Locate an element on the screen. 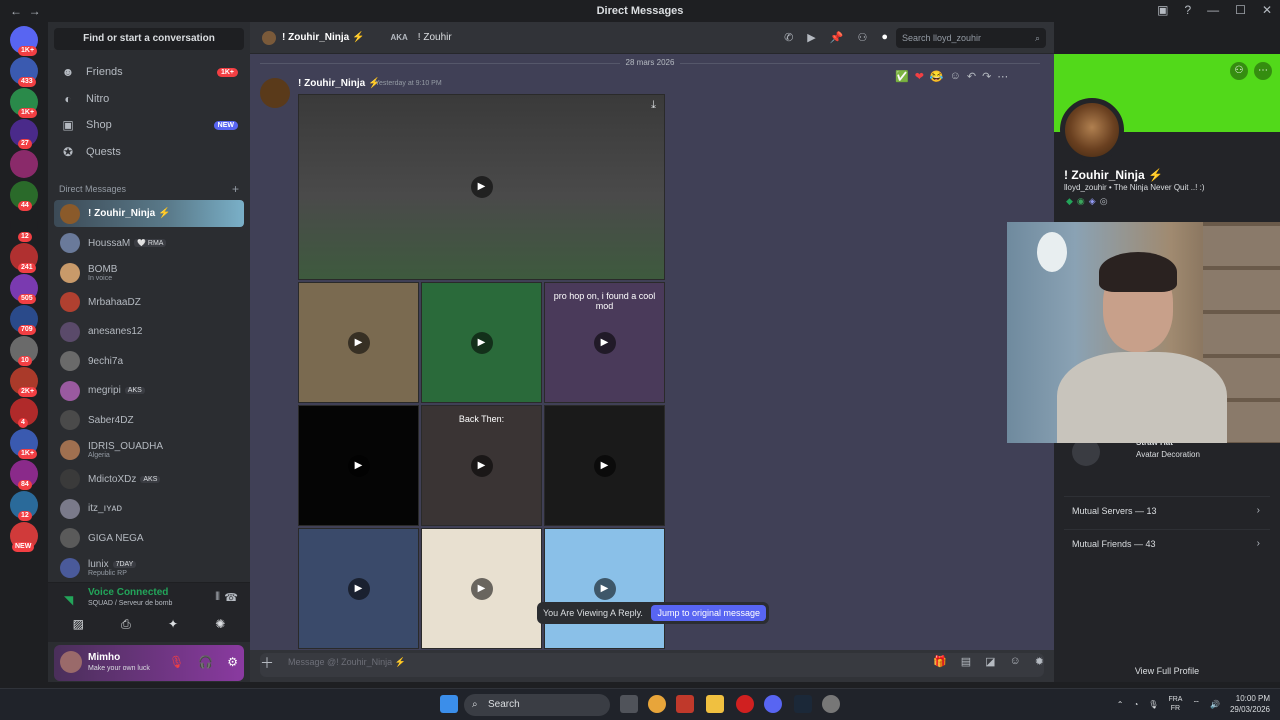  view-full-profile-link: View Full Profile is located at coordinates (1167, 671).